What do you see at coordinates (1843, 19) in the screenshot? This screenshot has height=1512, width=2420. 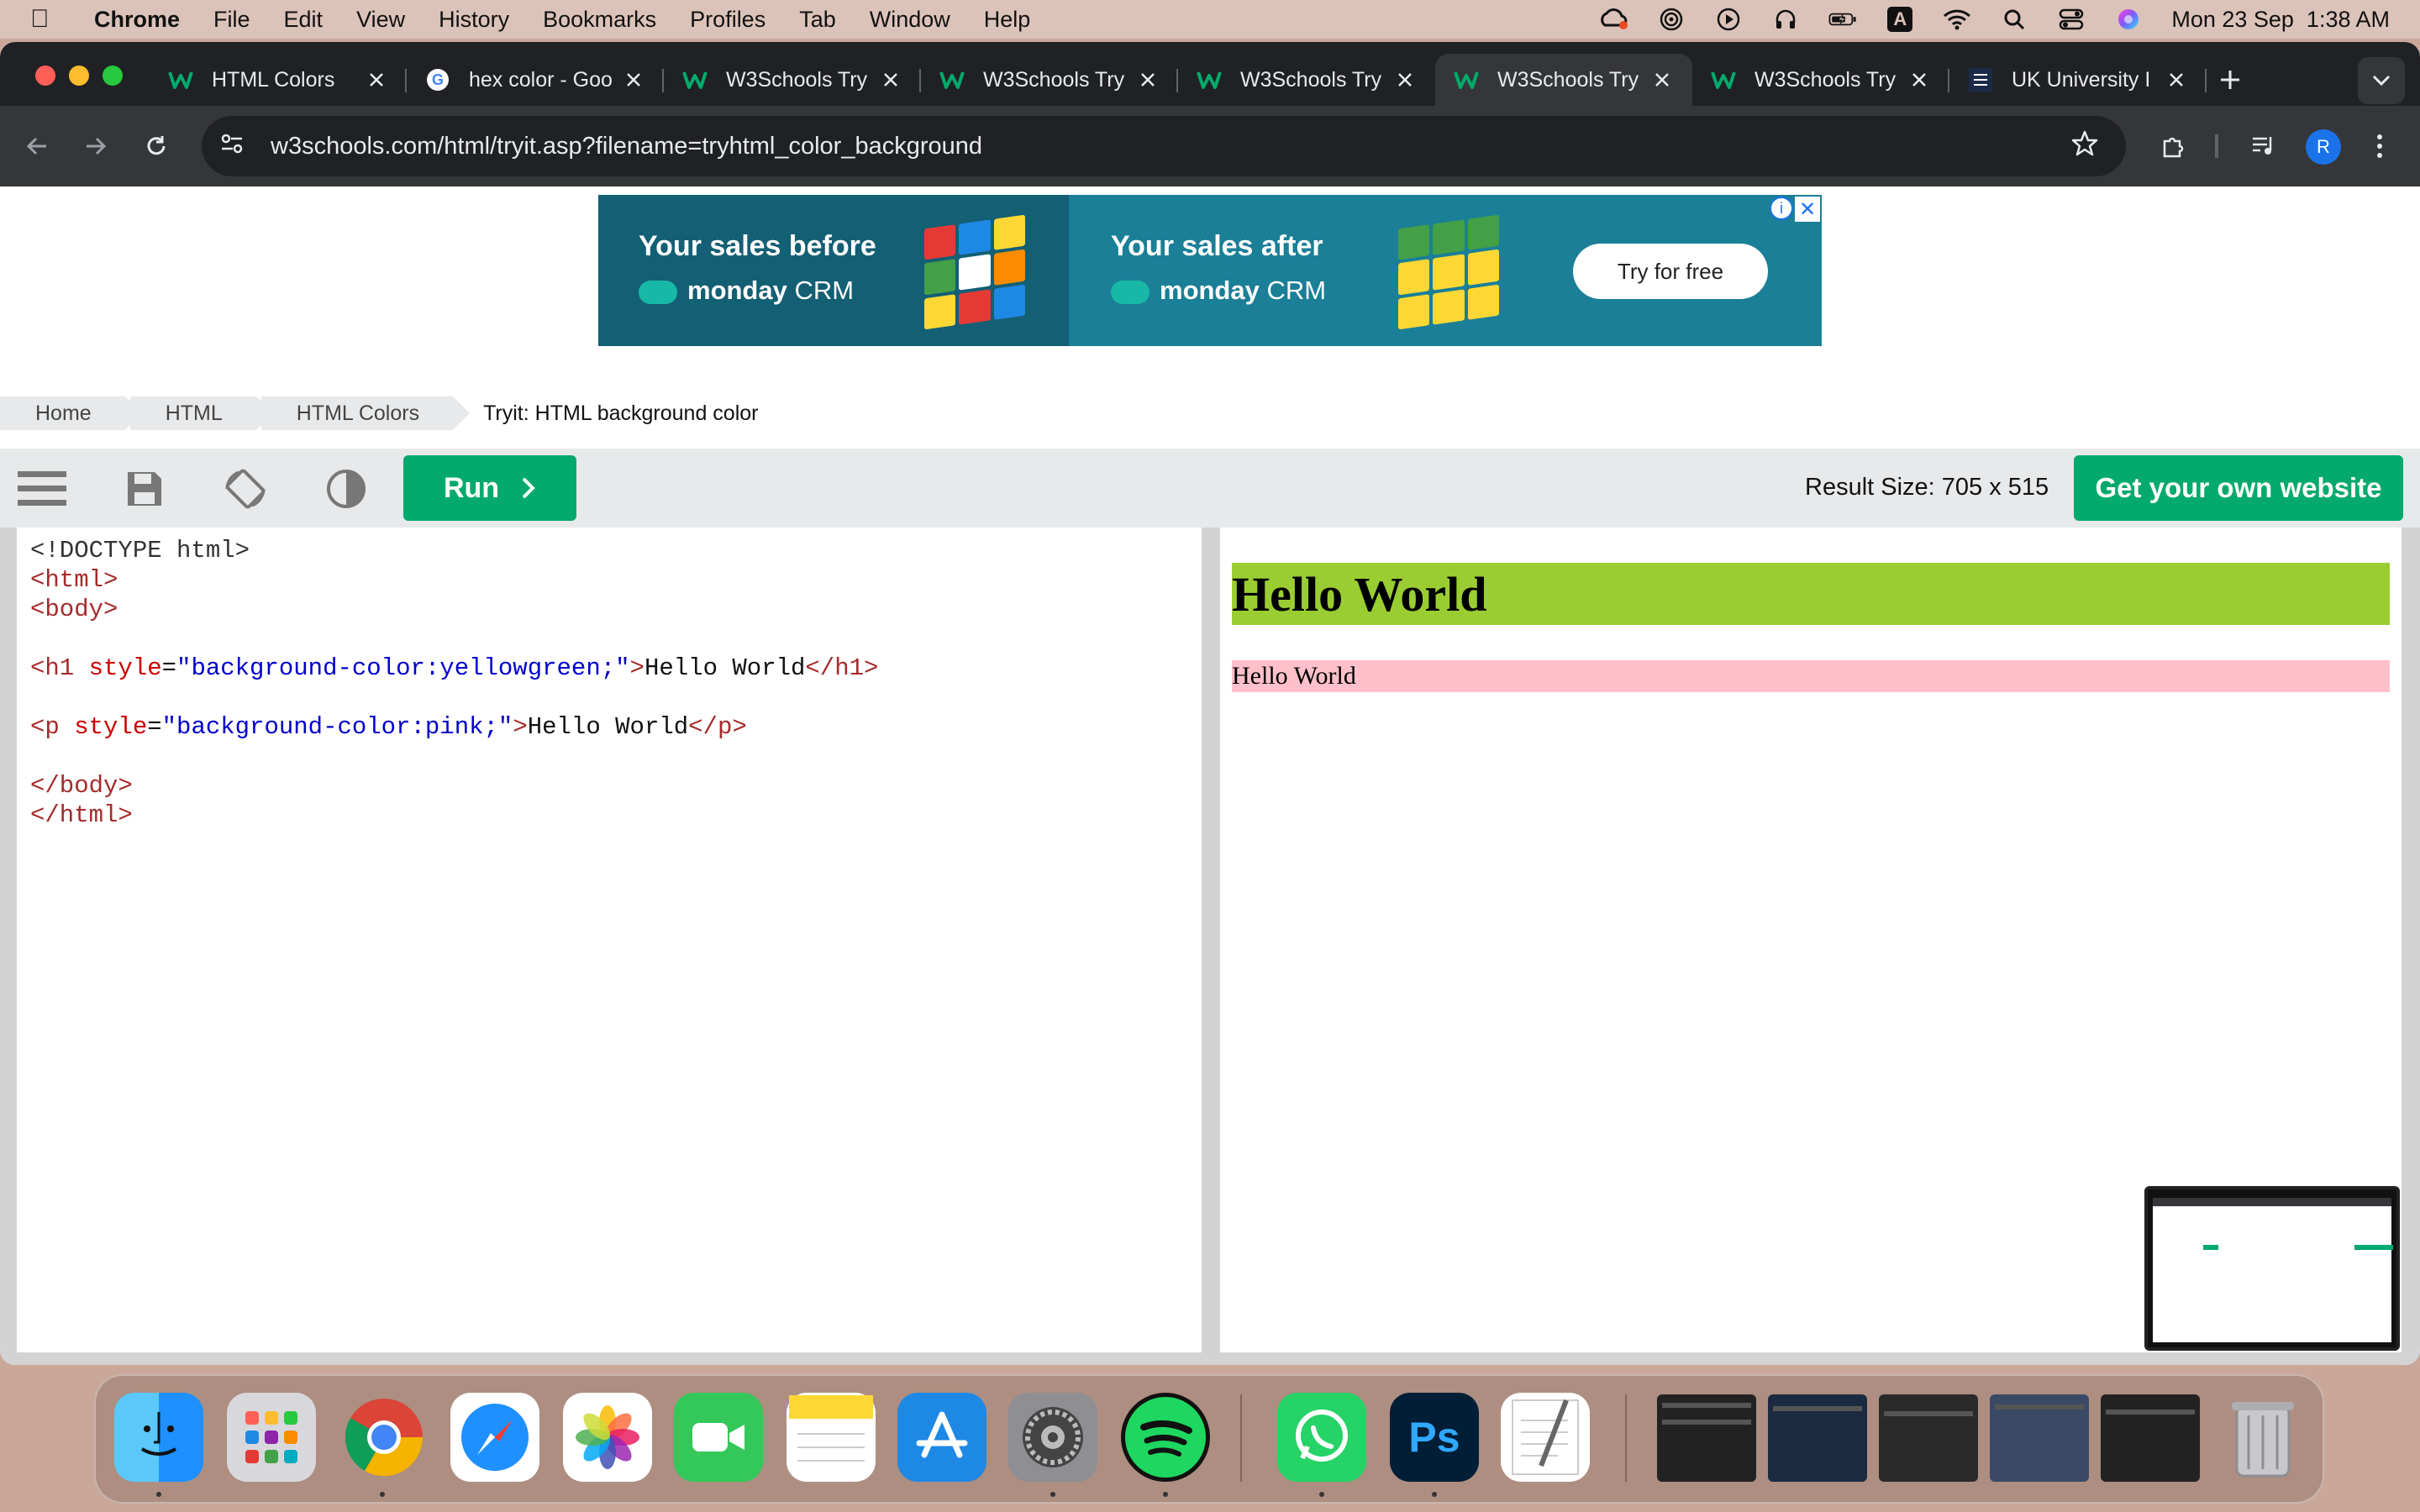 I see `battery-icon` at bounding box center [1843, 19].